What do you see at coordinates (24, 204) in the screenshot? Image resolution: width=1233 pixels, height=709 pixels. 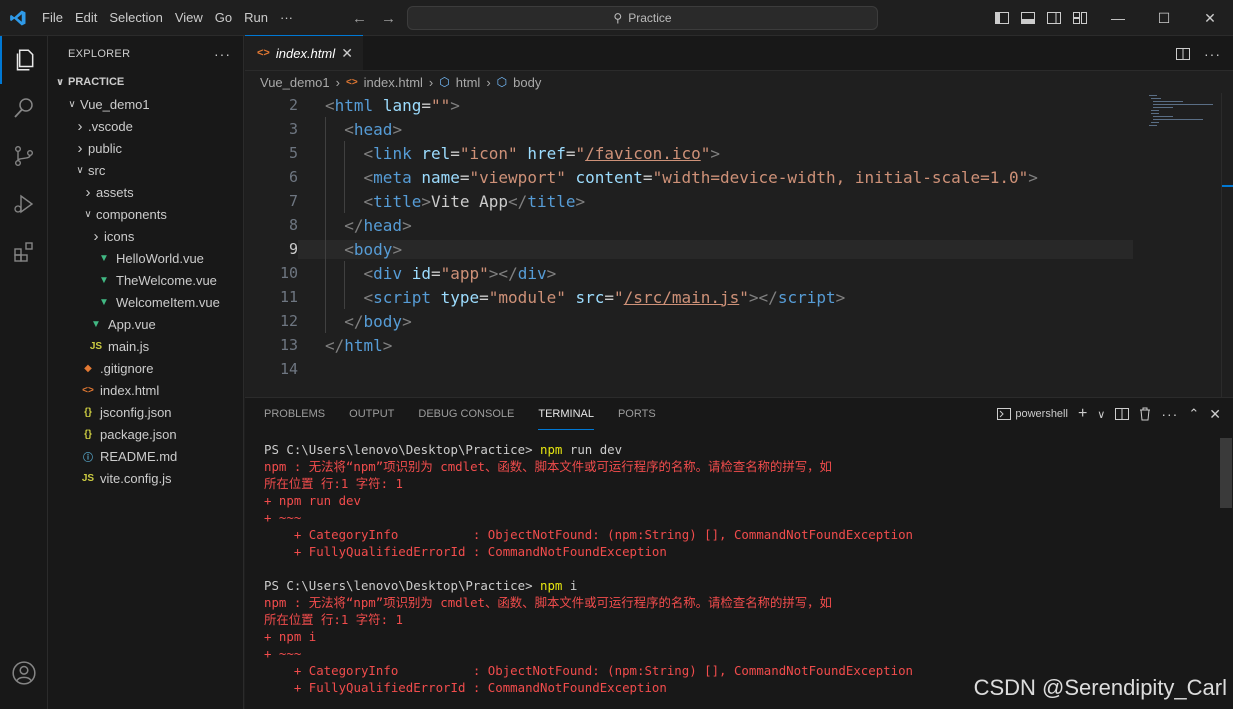 I see `run-debug-icon` at bounding box center [24, 204].